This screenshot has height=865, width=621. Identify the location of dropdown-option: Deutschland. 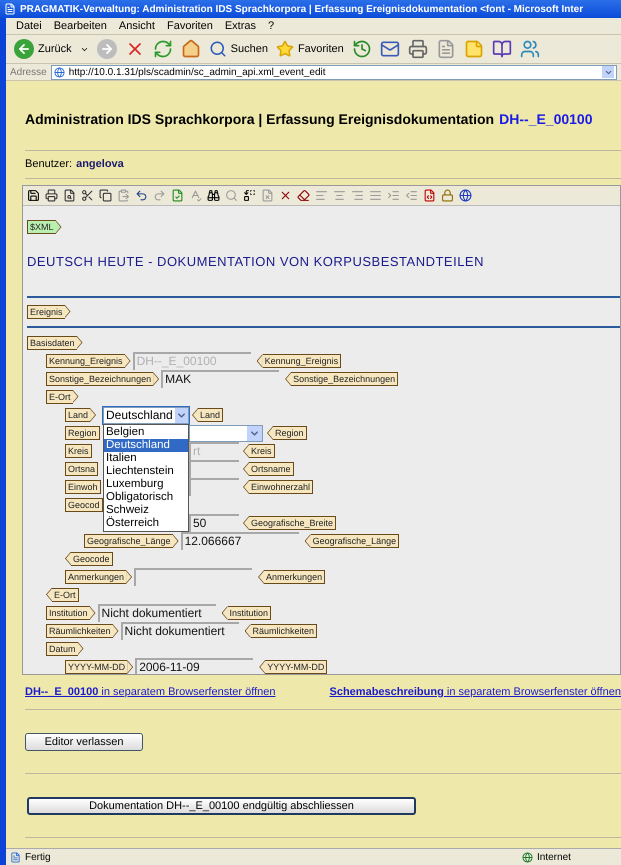
(146, 445).